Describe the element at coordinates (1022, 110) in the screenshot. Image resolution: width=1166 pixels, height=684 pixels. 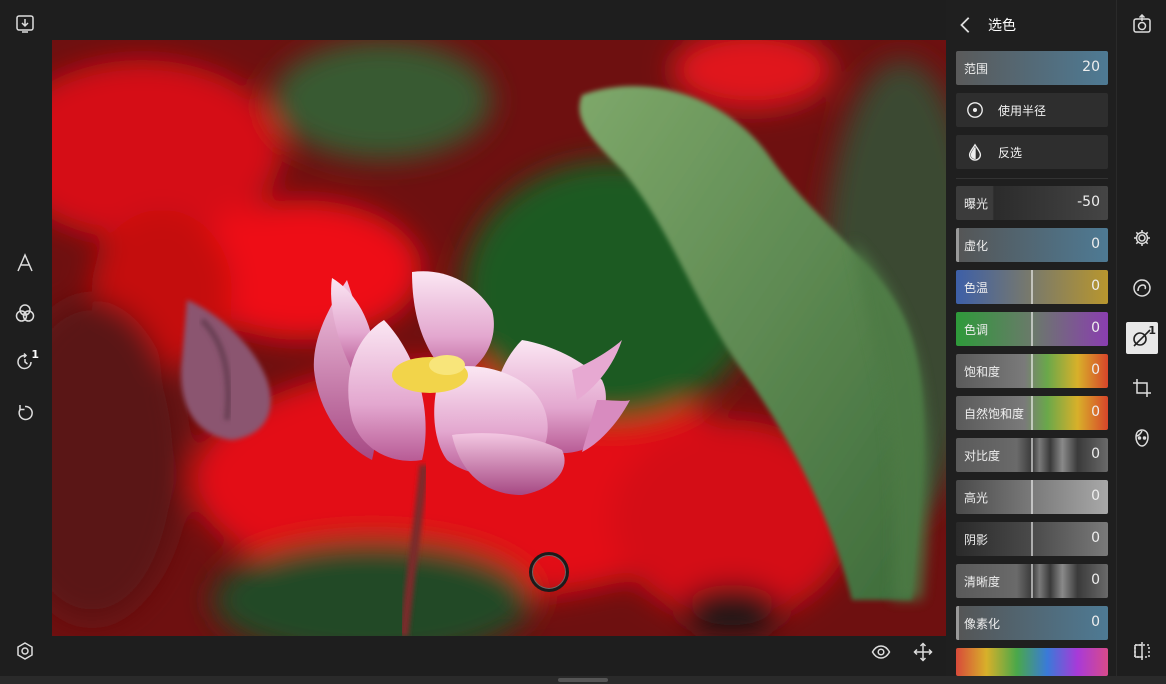
I see `use-radius-label: 使用半径` at that location.